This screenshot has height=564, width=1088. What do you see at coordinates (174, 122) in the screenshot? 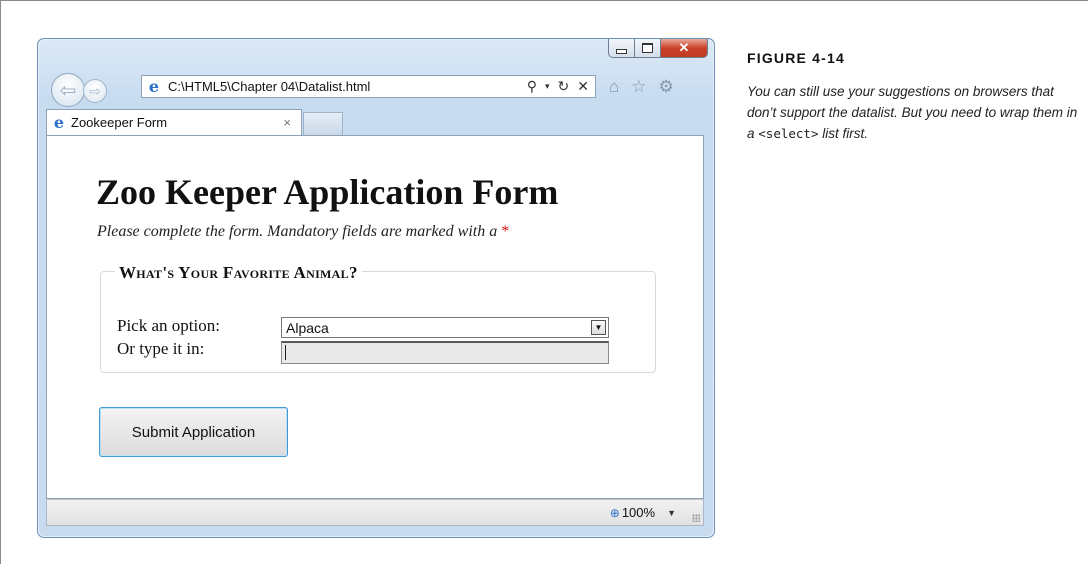
I see `tab-zookeeper-form: e Zookeeper Form ×` at bounding box center [174, 122].